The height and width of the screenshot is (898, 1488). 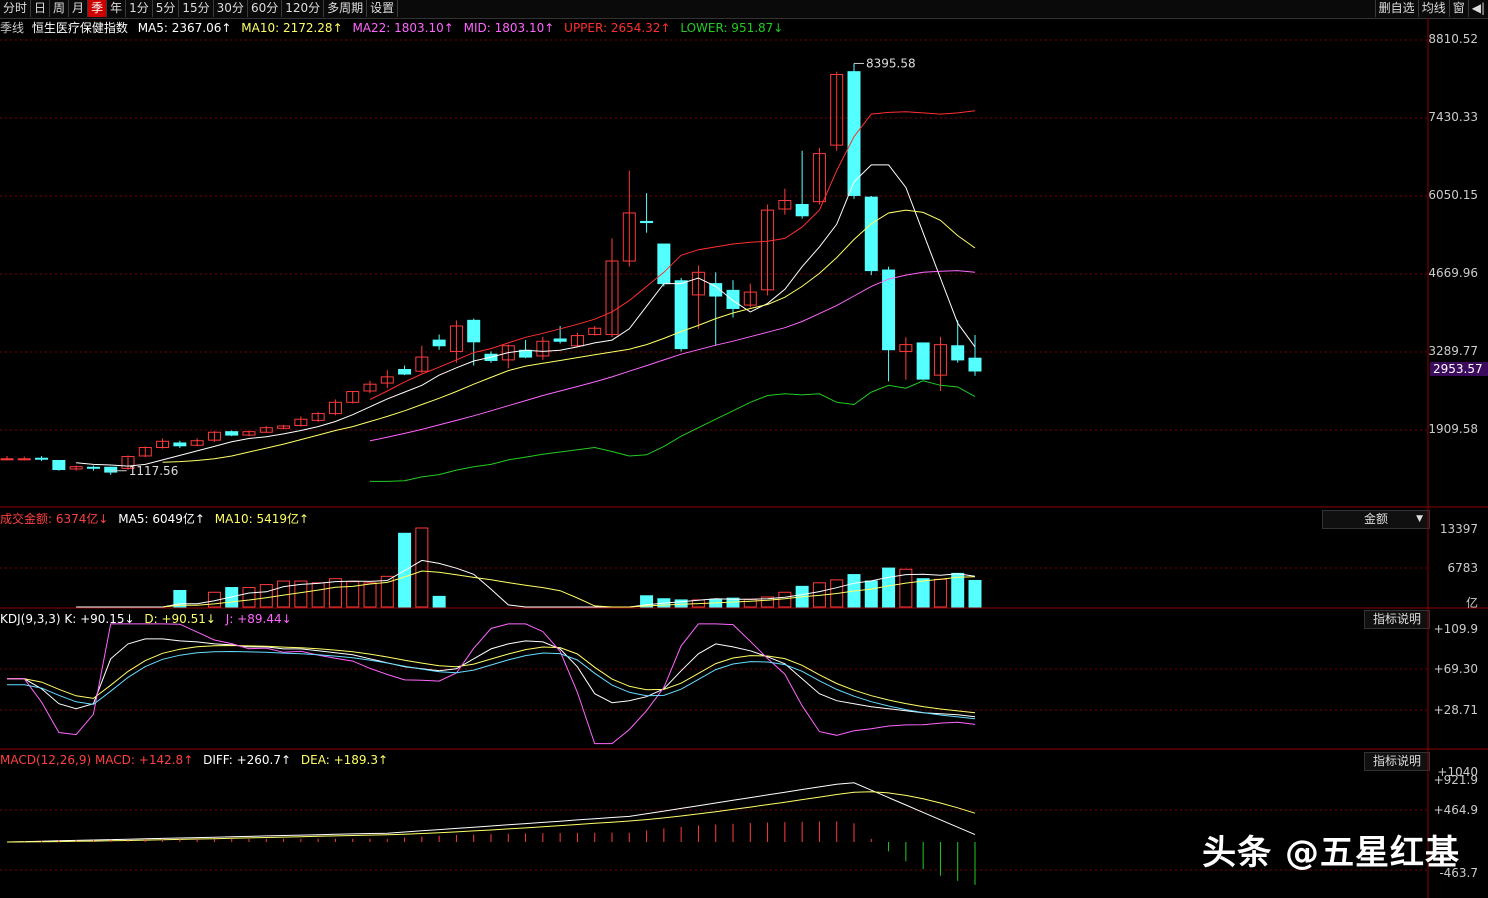 What do you see at coordinates (1453, 194) in the screenshot?
I see `price-tick-label: 6050.15` at bounding box center [1453, 194].